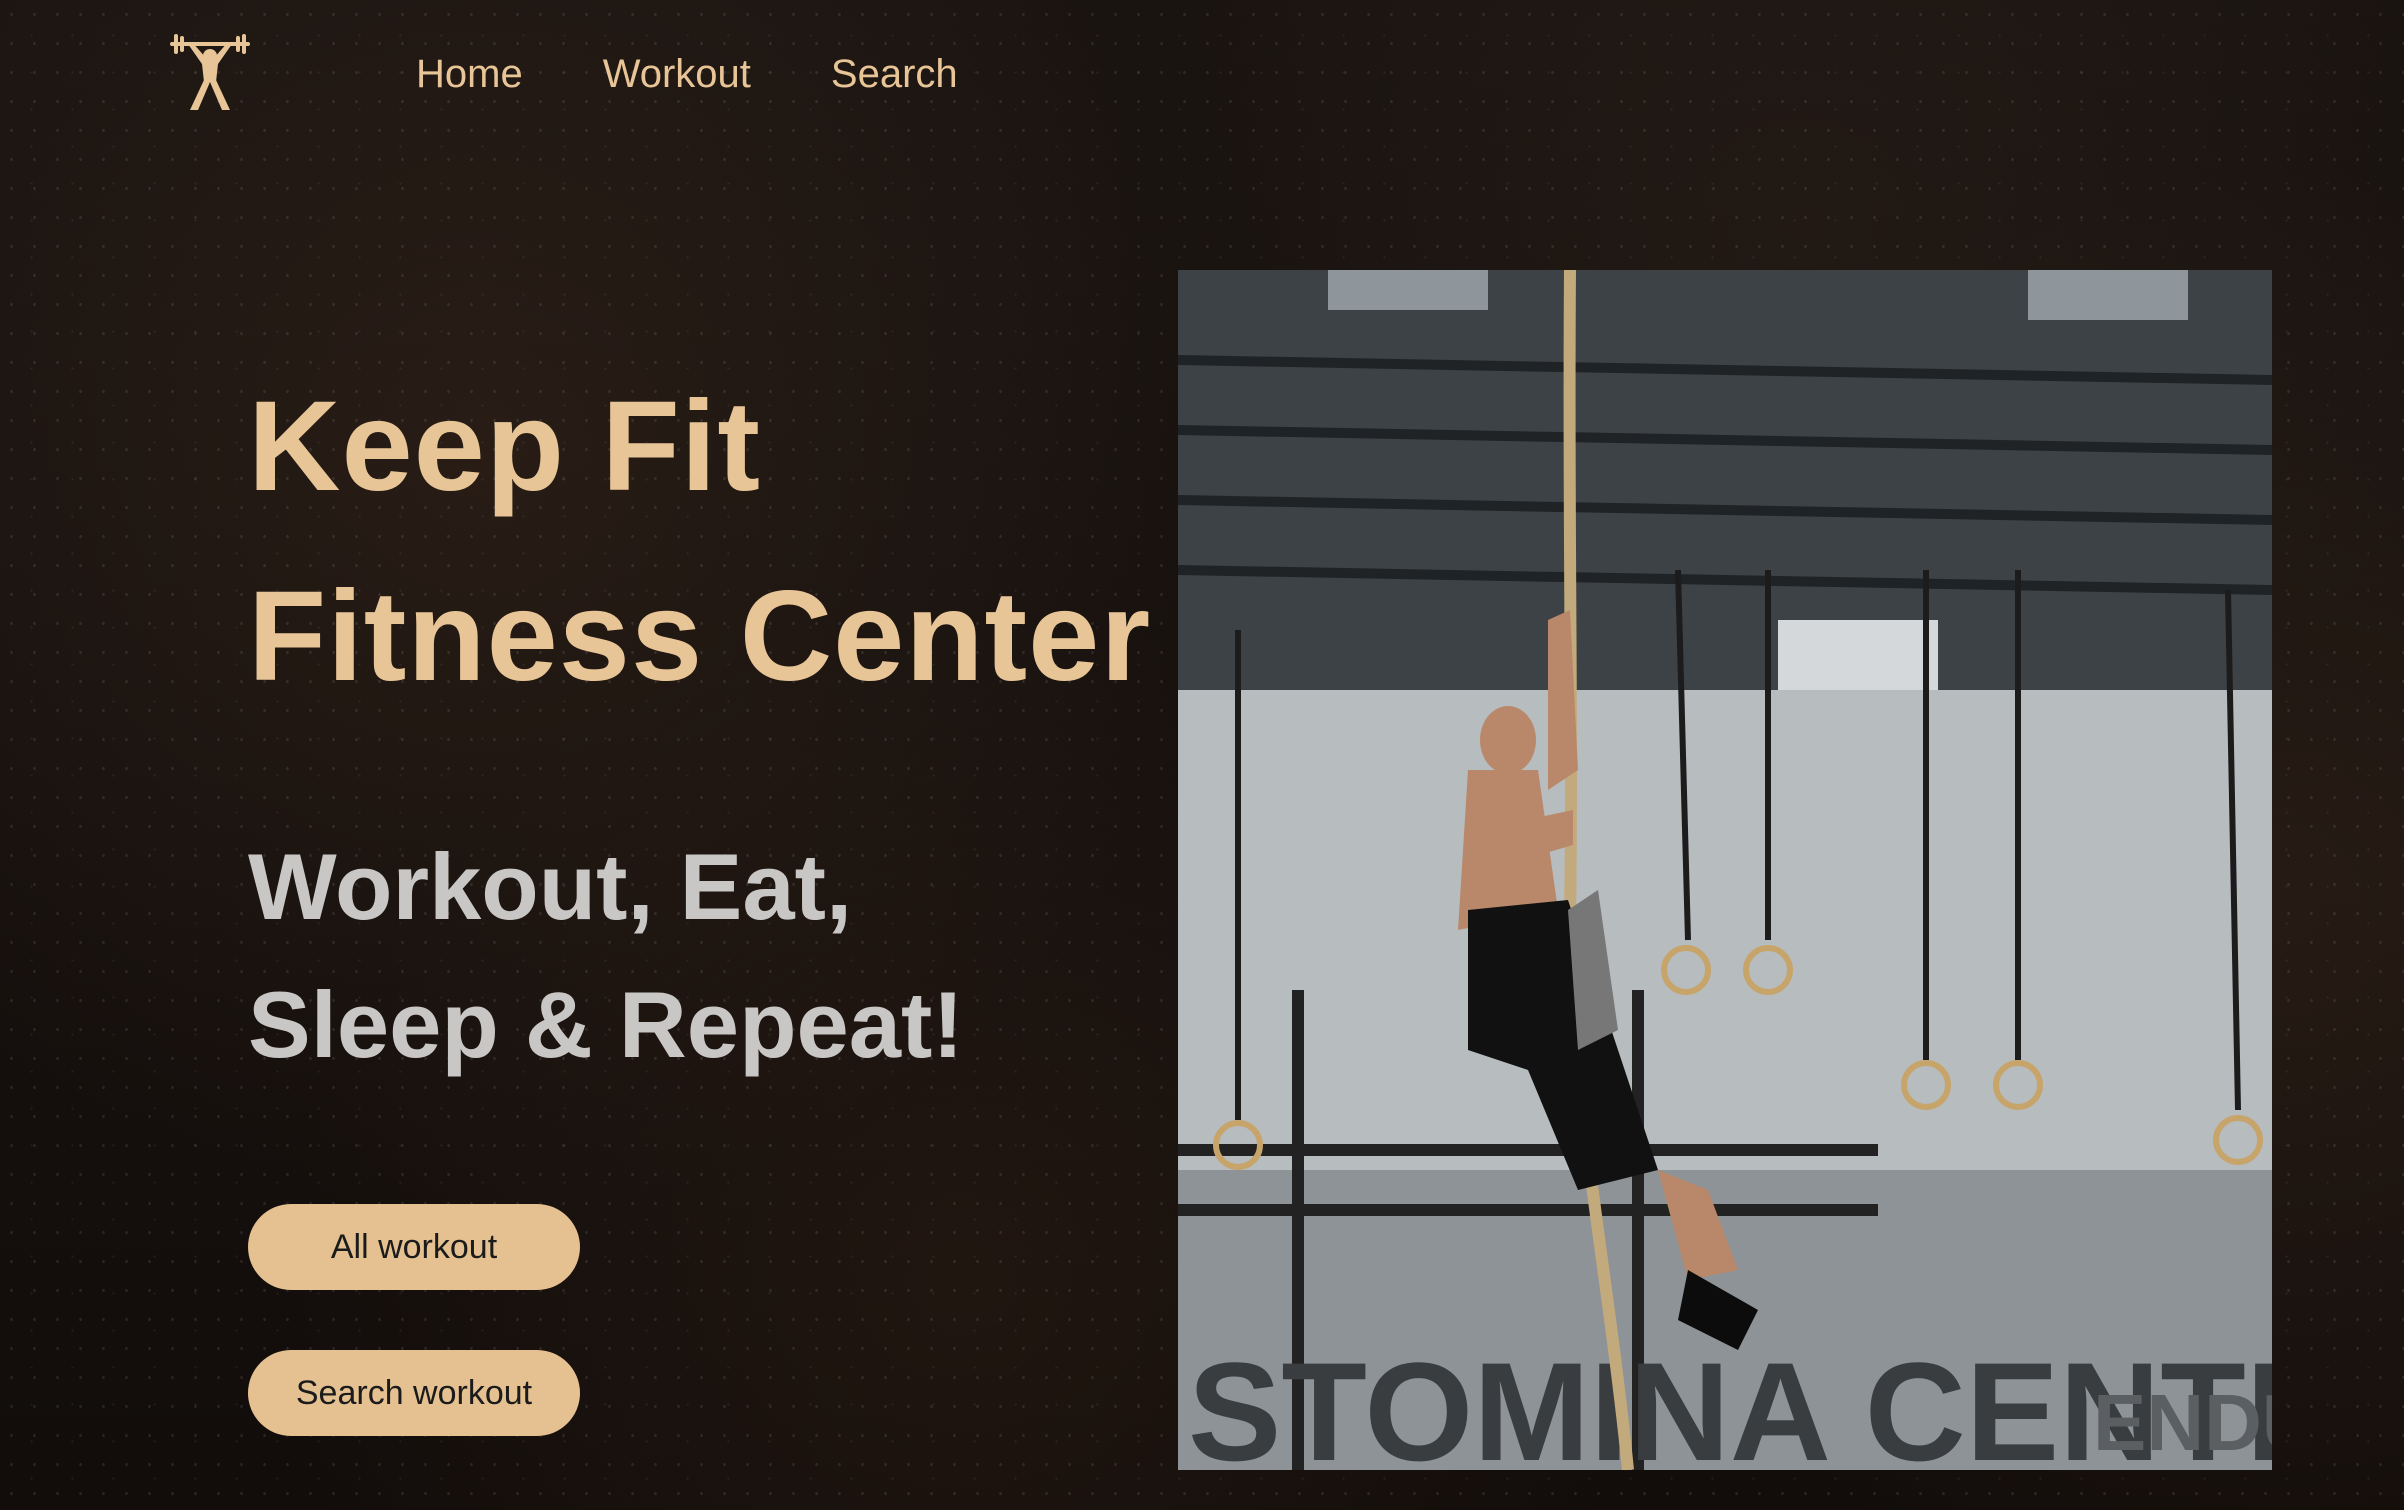 This screenshot has width=2404, height=1510. I want to click on nav-link-workout: Workout, so click(677, 74).